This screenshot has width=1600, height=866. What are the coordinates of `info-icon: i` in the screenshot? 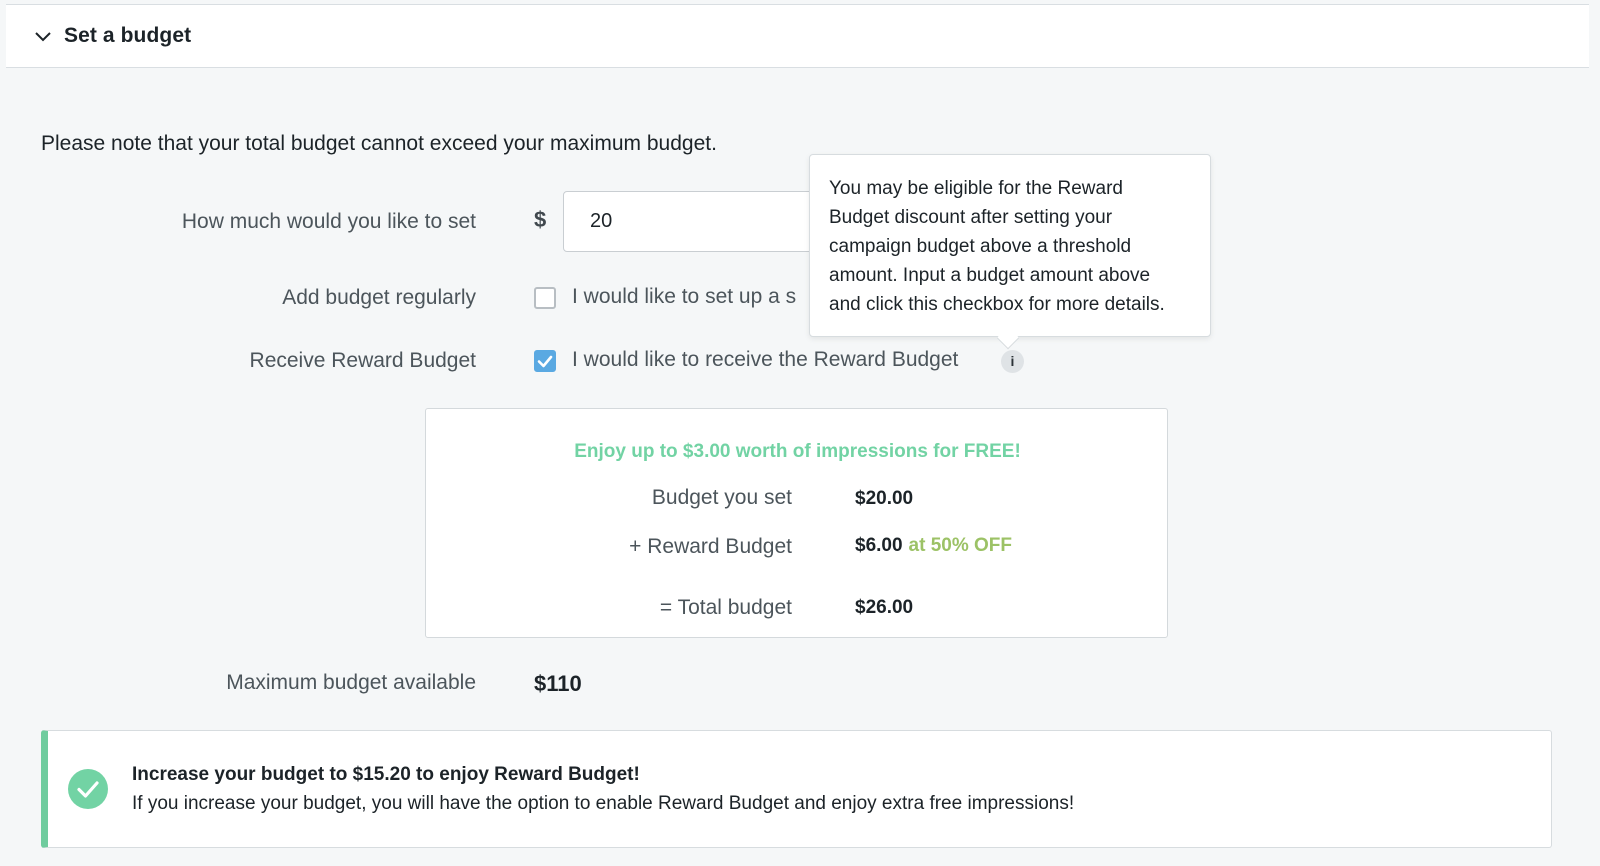 It's located at (1012, 361).